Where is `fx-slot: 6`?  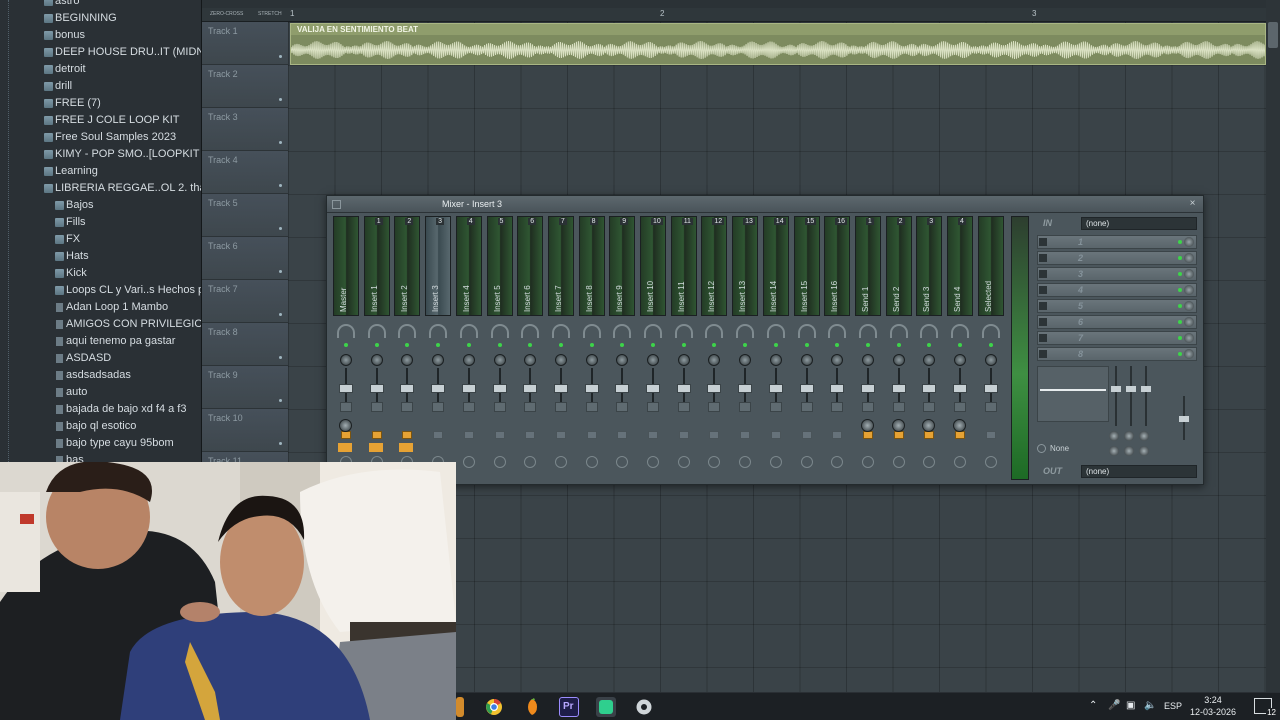
fx-slot: 6 is located at coordinates (1117, 322).